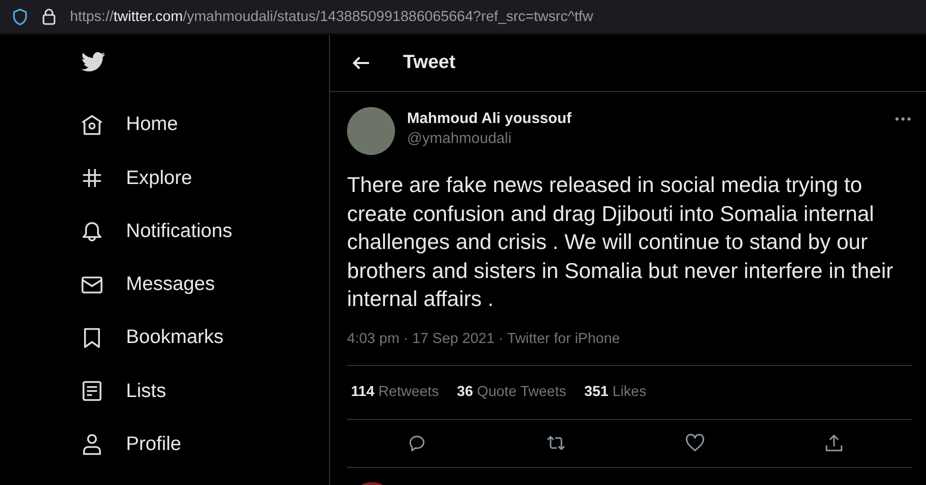  What do you see at coordinates (204, 391) in the screenshot?
I see `nav-item: Lists` at bounding box center [204, 391].